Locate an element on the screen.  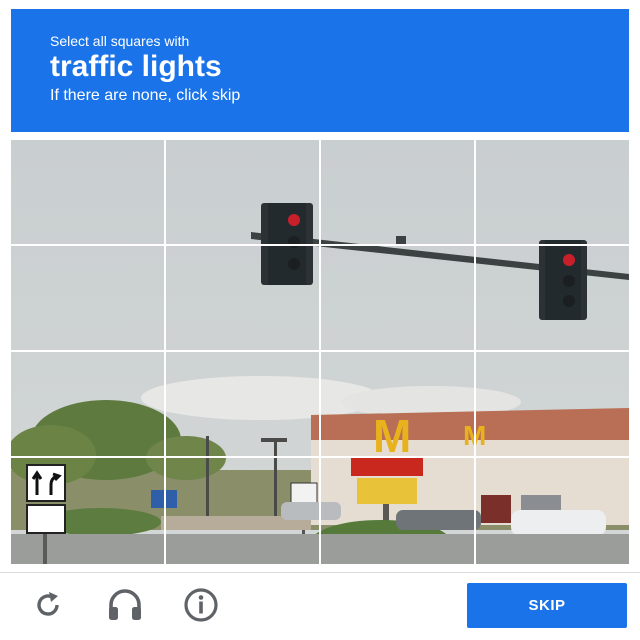
grid-tile-r1-c2 is located at coordinates (242, 192).